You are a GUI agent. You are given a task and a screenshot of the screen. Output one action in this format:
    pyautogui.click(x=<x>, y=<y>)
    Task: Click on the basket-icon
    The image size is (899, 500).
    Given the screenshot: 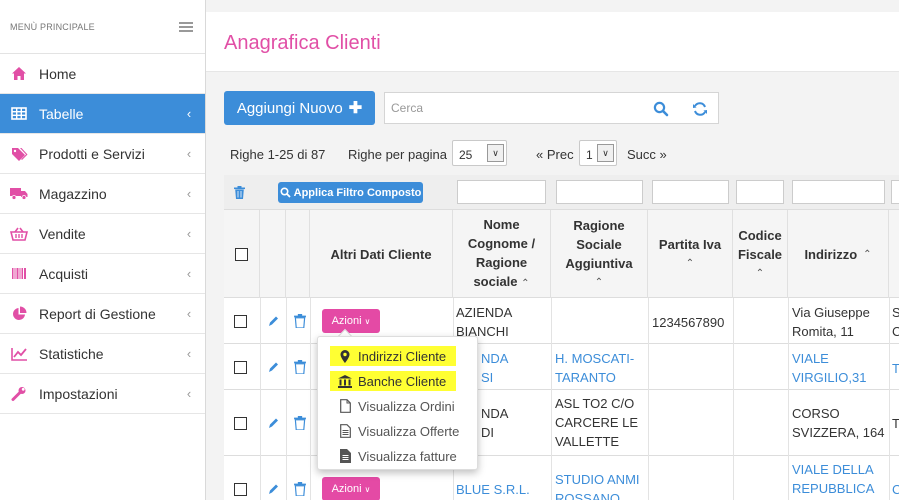 What is the action you would take?
    pyautogui.click(x=19, y=234)
    